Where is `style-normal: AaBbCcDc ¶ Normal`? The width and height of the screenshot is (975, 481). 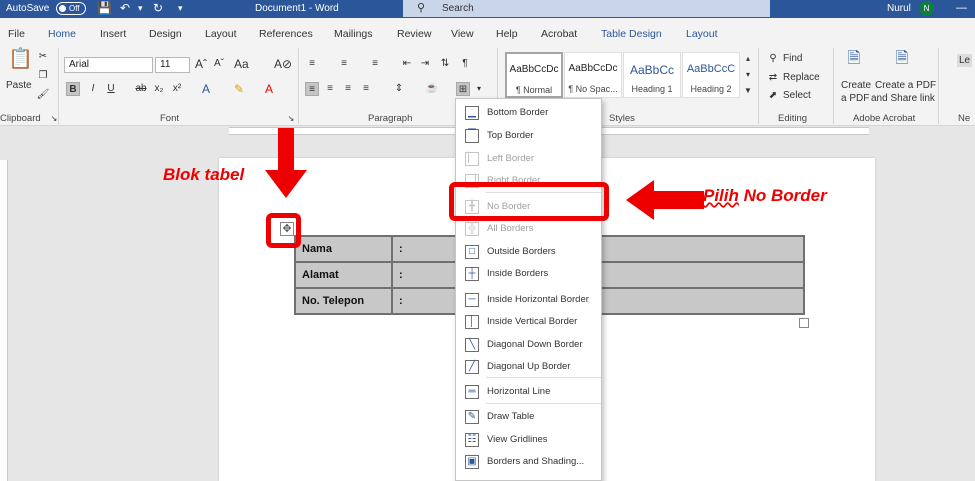
style-normal: AaBbCcDc ¶ Normal is located at coordinates (534, 75).